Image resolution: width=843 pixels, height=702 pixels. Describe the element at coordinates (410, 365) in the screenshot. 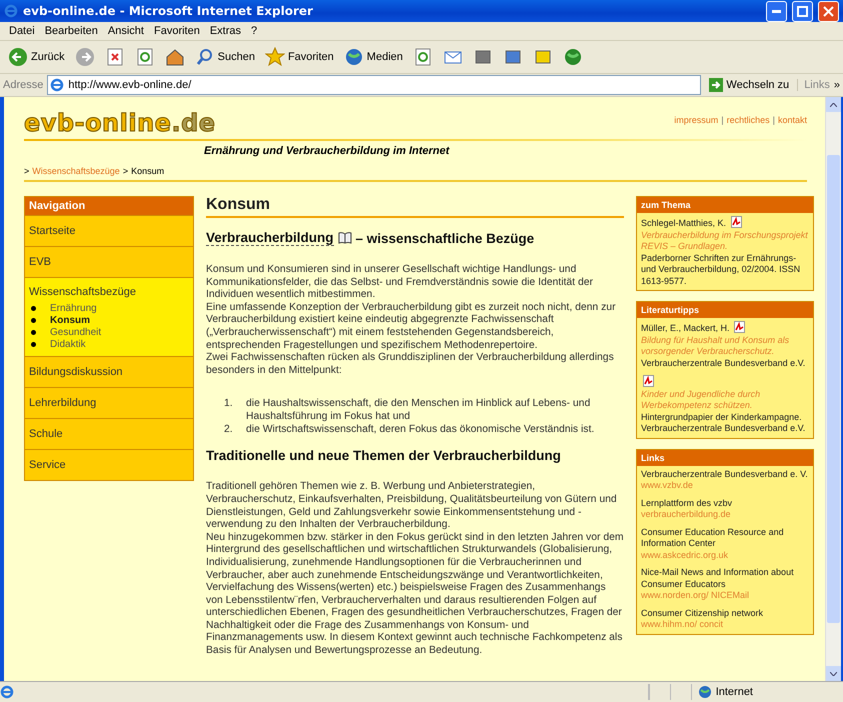

I see `paragraph: Zwei Fachwissenschaften rücken als Grunddisziplinen der Verbraucherbildung allerdings besonders in den Mittelpunkt:` at that location.